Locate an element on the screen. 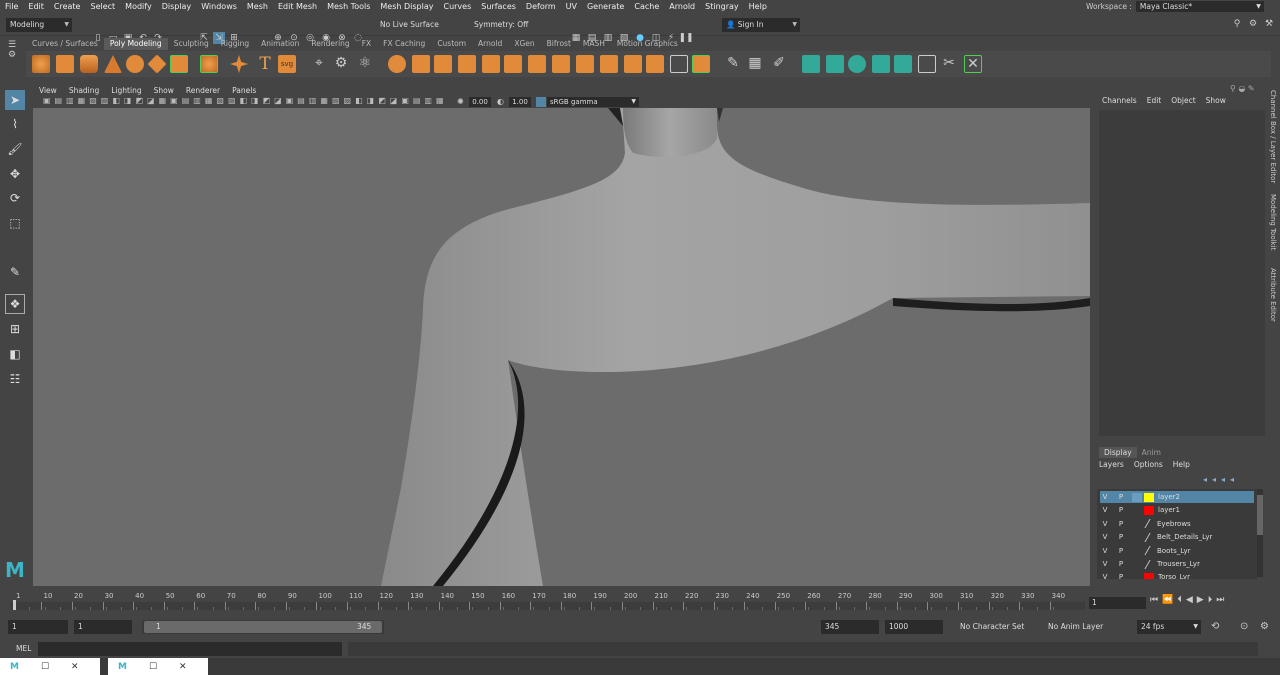 This screenshot has width=1280, height=675. step-forward-icon: ⏵ is located at coordinates (1212, 600).